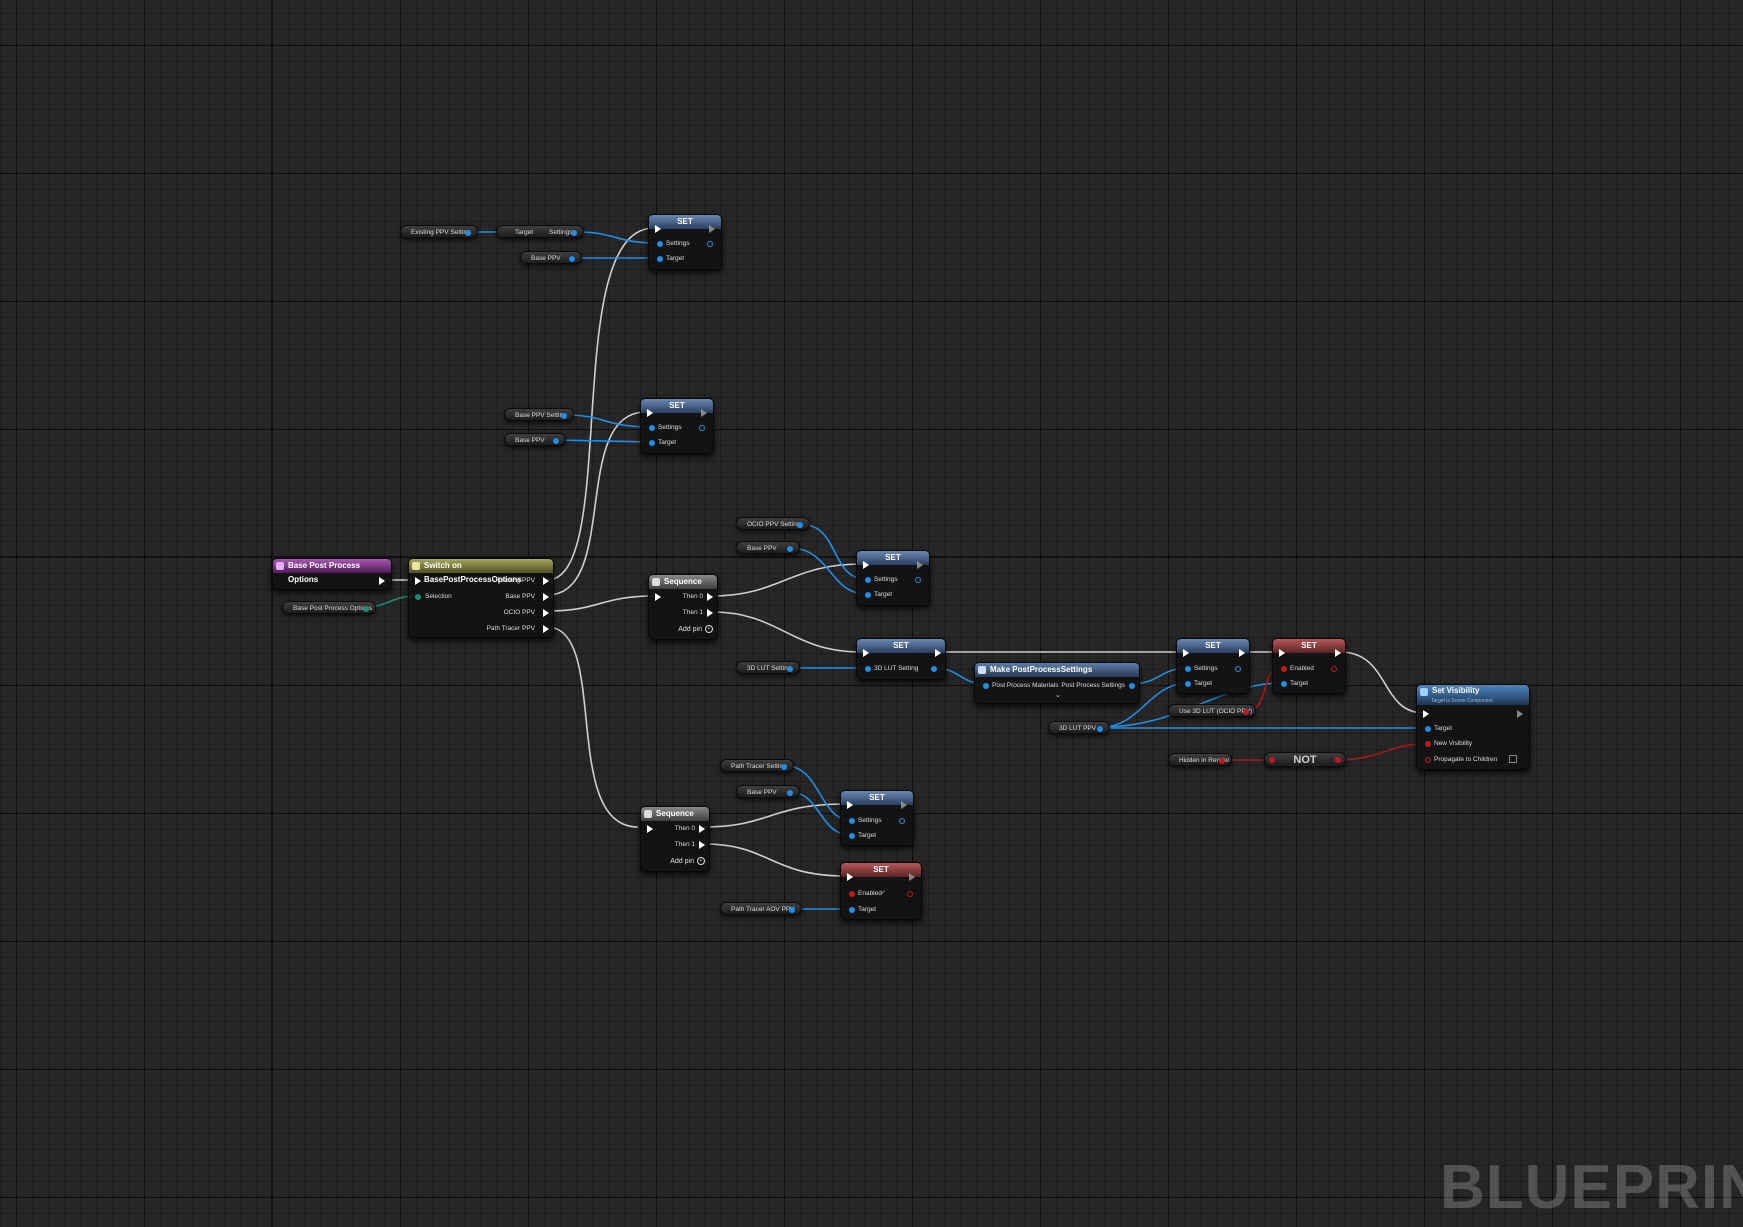 The height and width of the screenshot is (1227, 1743). I want to click on set-node-existing-settings: SET Settings Target, so click(685, 242).